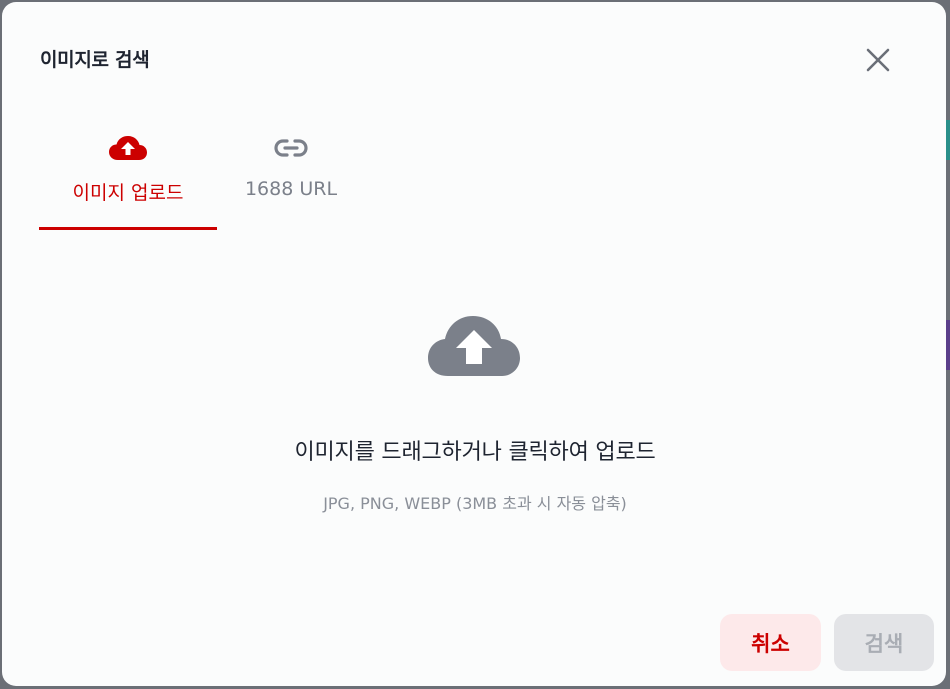 This screenshot has height=689, width=950. I want to click on cancel-button: 취소, so click(770, 642).